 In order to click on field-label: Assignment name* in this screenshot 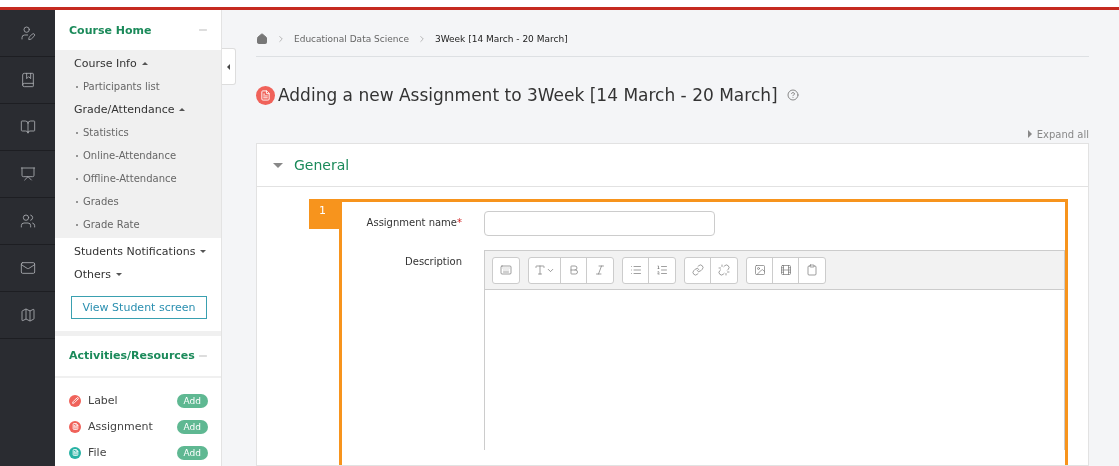, I will do `click(413, 222)`.